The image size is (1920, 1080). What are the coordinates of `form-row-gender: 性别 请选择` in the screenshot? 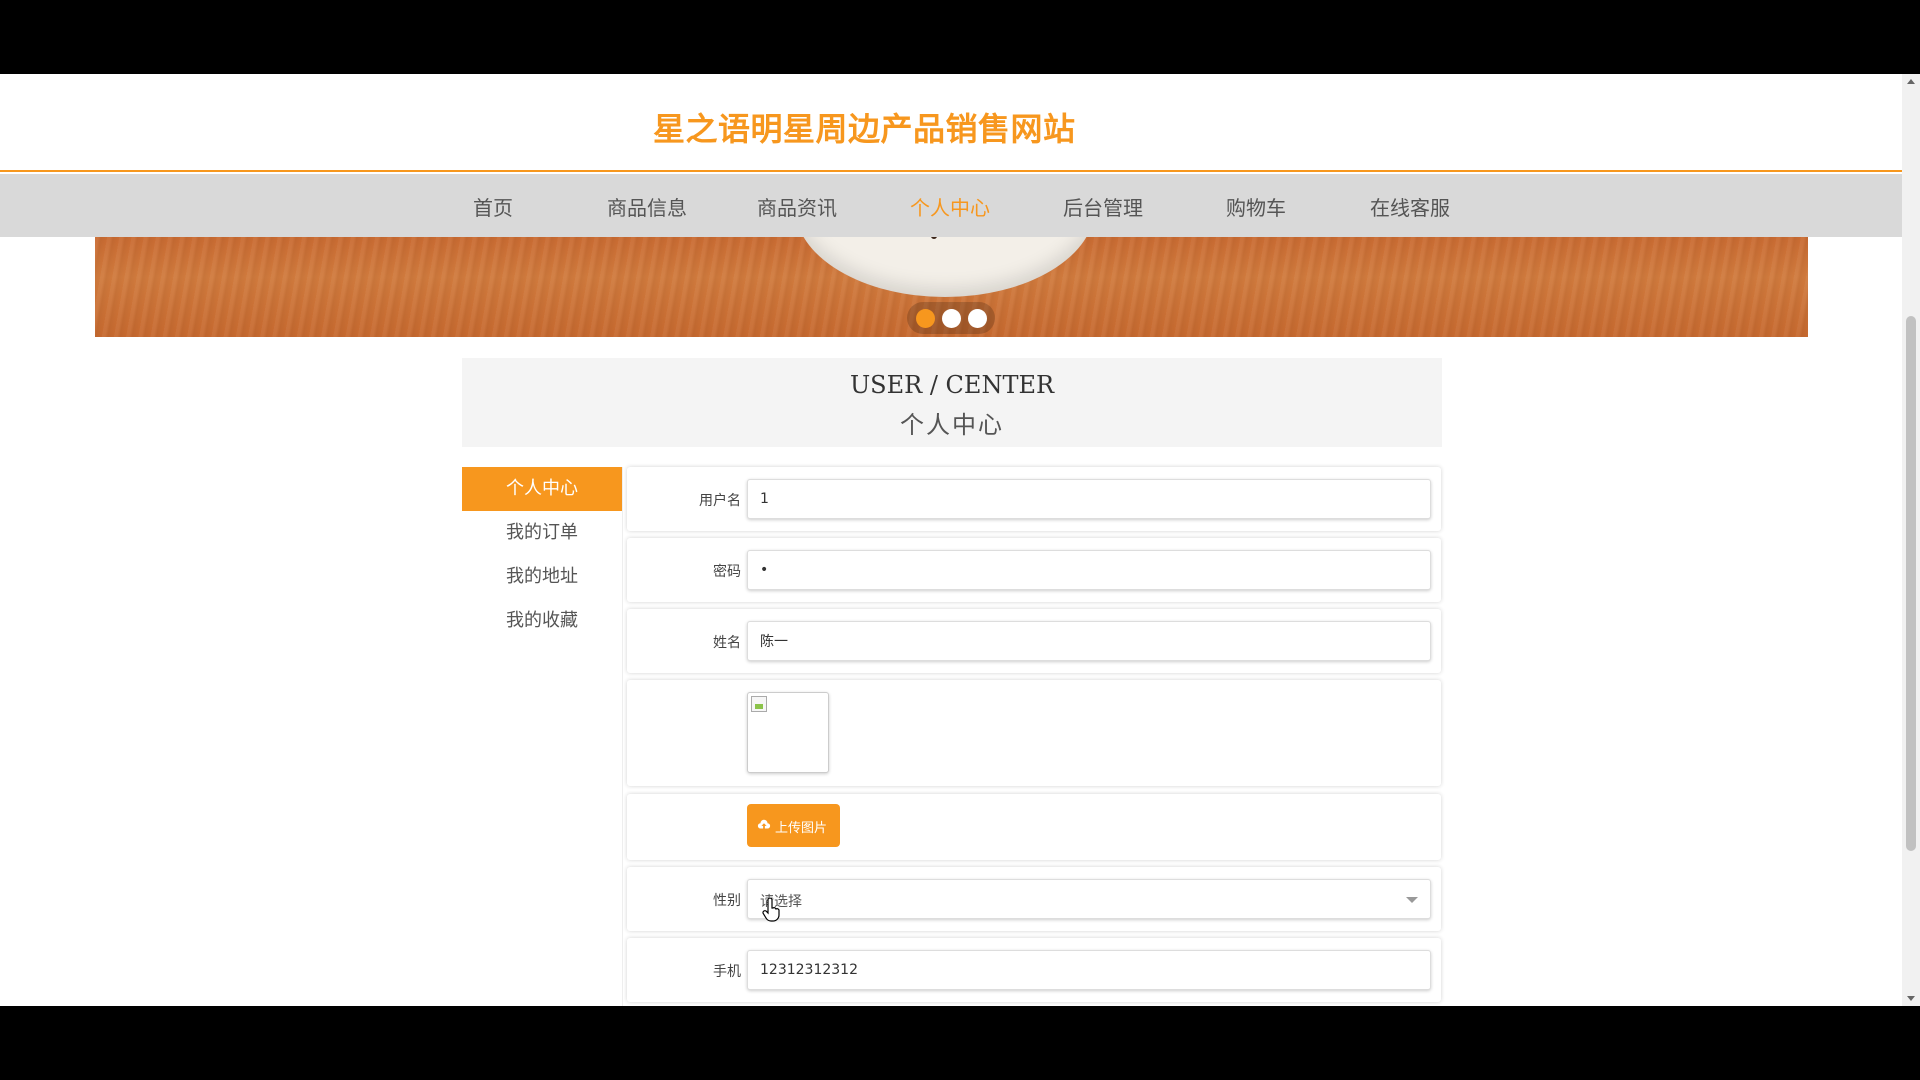 It's located at (1034, 899).